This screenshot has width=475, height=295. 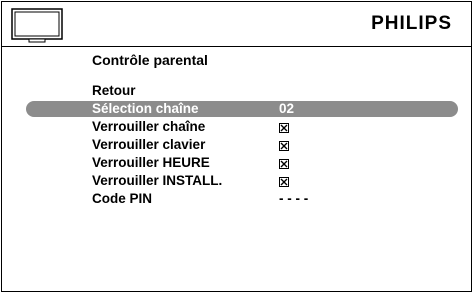 What do you see at coordinates (237, 199) in the screenshot?
I see `menu-item-code-pin: Code PIN - - - -` at bounding box center [237, 199].